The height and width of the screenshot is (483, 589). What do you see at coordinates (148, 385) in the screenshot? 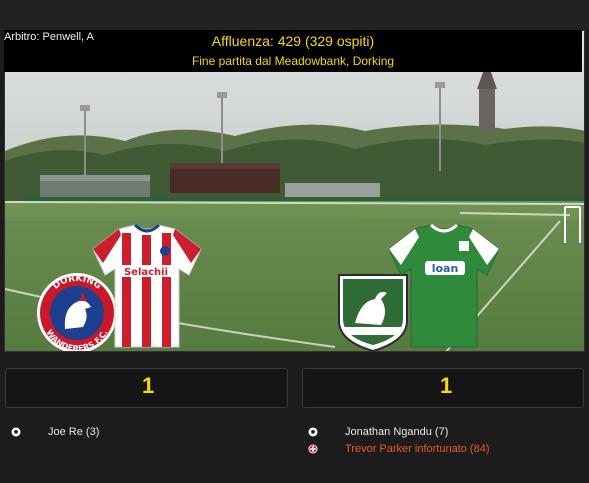
I see `home-score: 1` at bounding box center [148, 385].